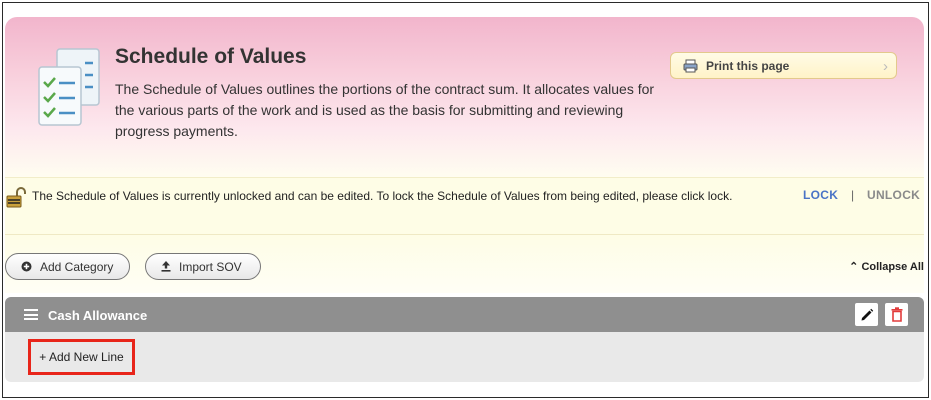  Describe the element at coordinates (464, 264) in the screenshot. I see `sov-toolbar: Add Category Import SOV ⌃ Collapse All` at that location.